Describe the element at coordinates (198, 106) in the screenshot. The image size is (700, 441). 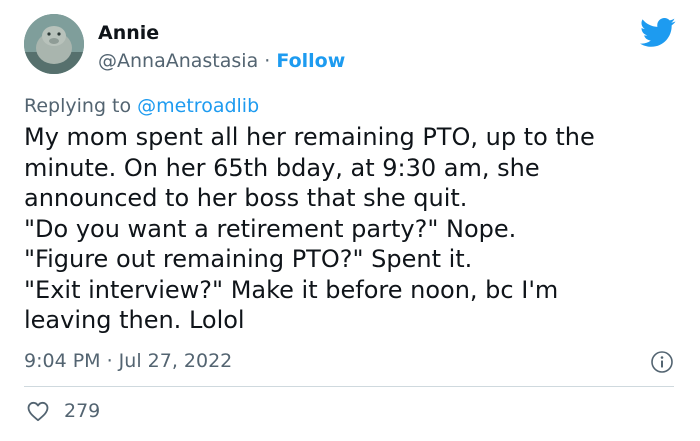
I see `reply-mention-link: @metroadlib` at that location.